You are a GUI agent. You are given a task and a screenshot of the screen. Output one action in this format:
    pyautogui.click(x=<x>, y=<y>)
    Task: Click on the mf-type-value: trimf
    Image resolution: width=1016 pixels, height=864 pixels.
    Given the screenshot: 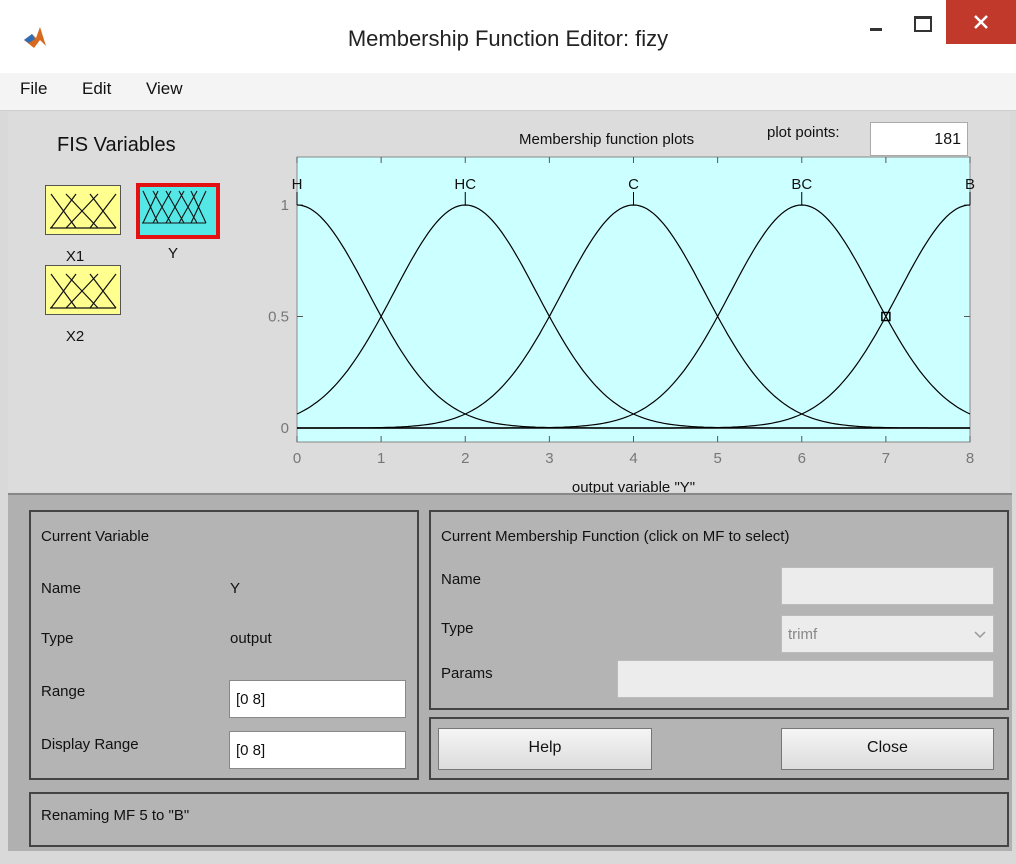 What is the action you would take?
    pyautogui.click(x=803, y=634)
    